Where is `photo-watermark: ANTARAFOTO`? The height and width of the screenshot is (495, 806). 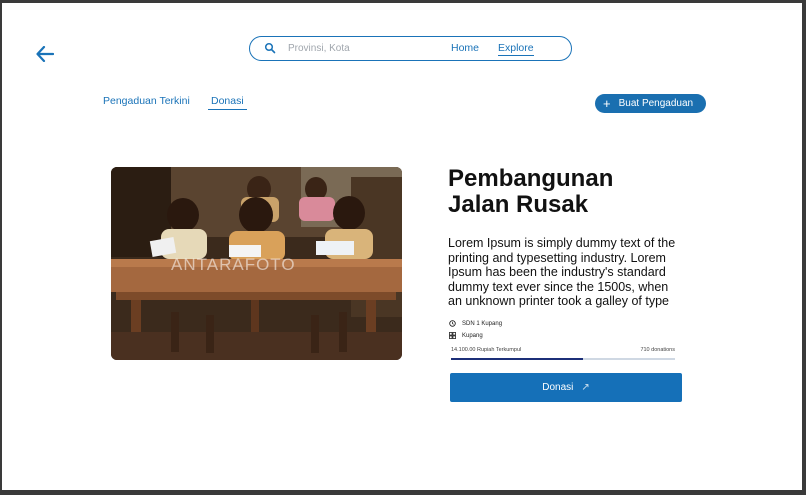
photo-watermark: ANTARAFOTO is located at coordinates (233, 264).